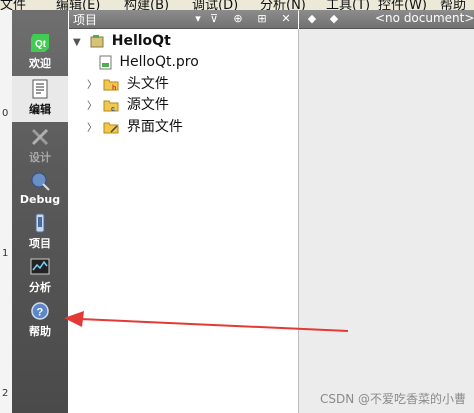  Describe the element at coordinates (40, 157) in the screenshot. I see `mode-label: 设计` at that location.